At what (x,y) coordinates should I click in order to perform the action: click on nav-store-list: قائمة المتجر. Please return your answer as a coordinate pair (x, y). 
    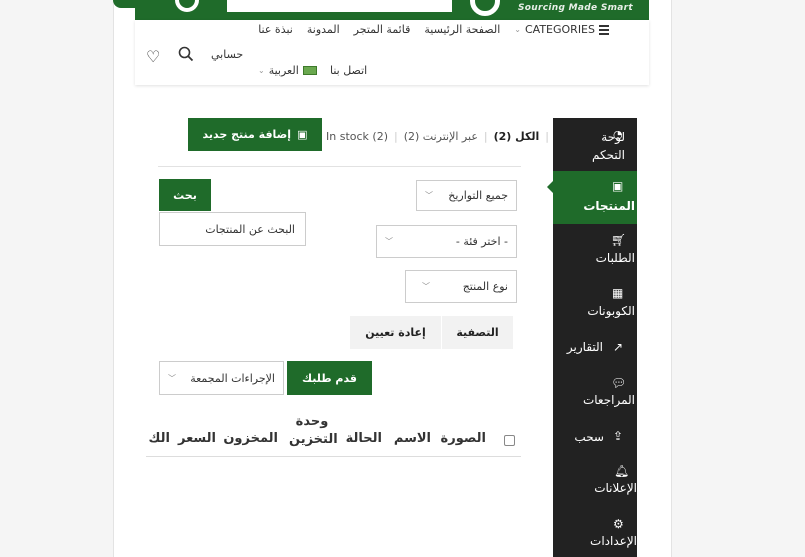
    Looking at the image, I should click on (382, 29).